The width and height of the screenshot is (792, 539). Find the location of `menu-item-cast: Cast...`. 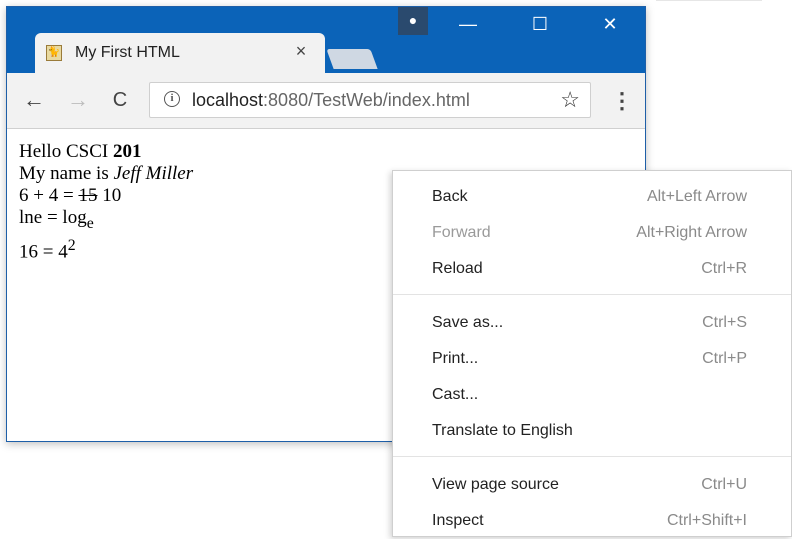

menu-item-cast: Cast... is located at coordinates (592, 395).